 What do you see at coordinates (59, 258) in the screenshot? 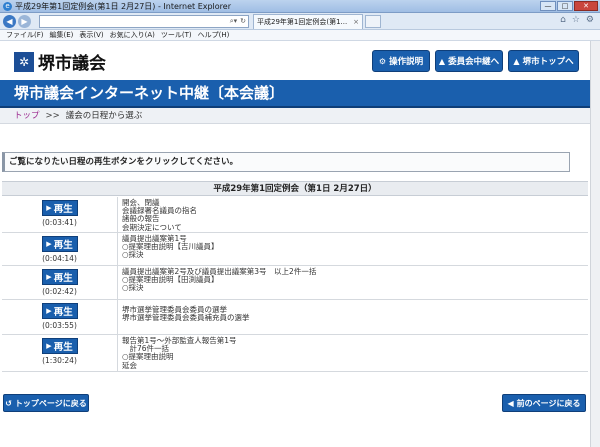
I see `duration: (0:04:14)` at bounding box center [59, 258].